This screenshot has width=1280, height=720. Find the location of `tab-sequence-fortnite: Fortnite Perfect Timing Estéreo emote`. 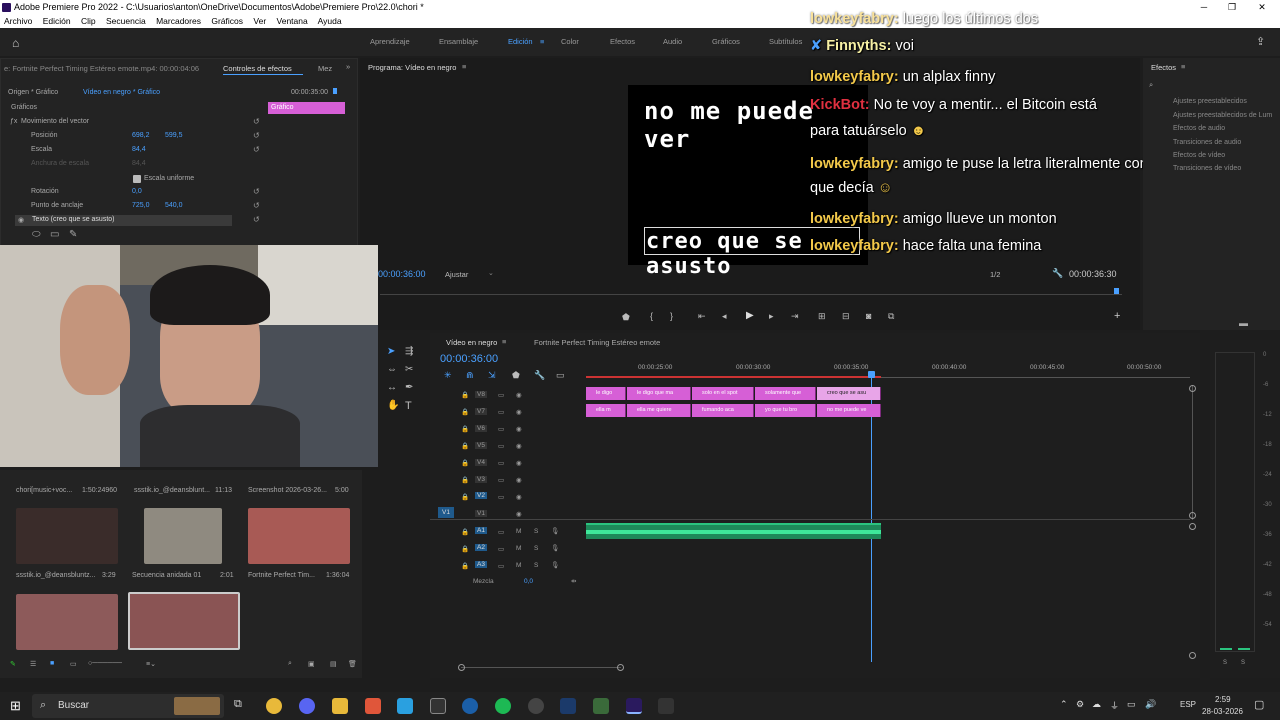

tab-sequence-fortnite: Fortnite Perfect Timing Estéreo emote is located at coordinates (597, 342).